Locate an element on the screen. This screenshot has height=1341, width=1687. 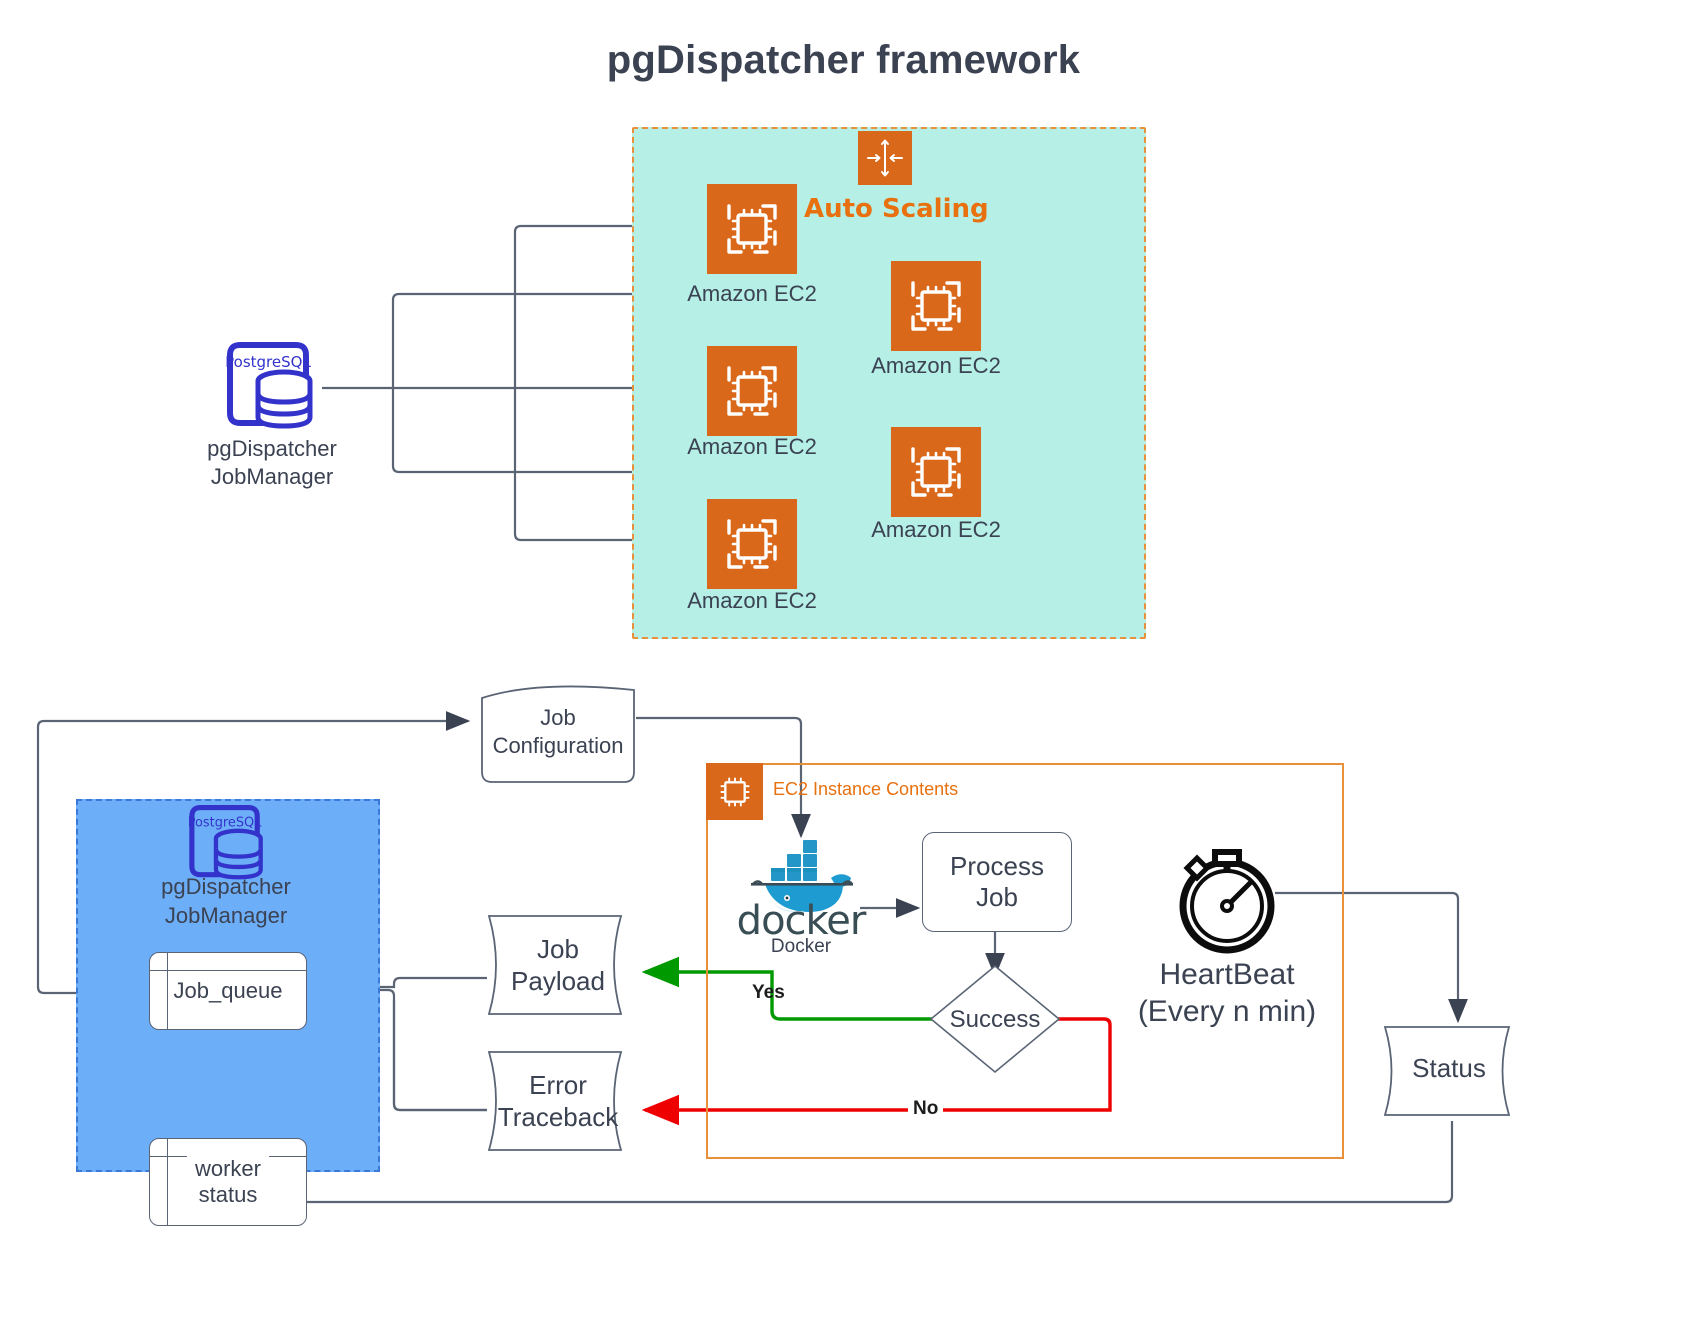
job-queue-label: Job_queue is located at coordinates (228, 991).